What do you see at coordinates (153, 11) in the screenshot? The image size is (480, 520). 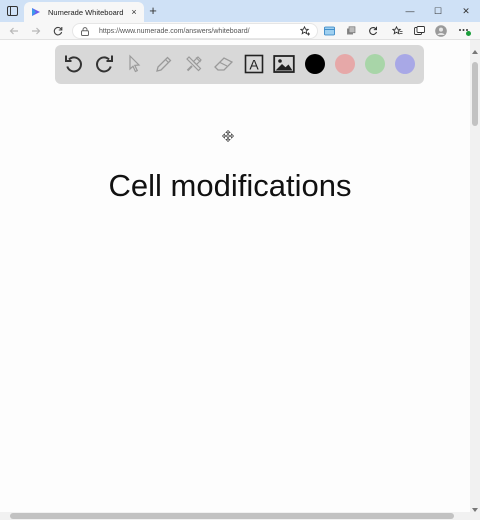 I see `new-tab-button: +` at bounding box center [153, 11].